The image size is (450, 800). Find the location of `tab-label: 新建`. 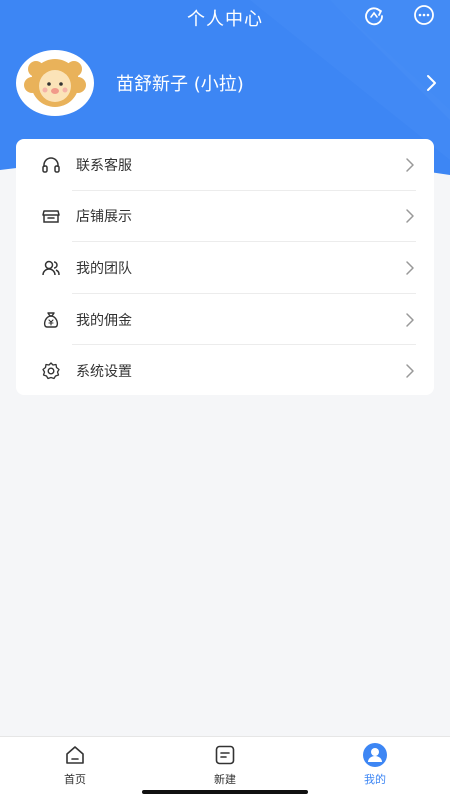

tab-label: 新建 is located at coordinates (225, 779).